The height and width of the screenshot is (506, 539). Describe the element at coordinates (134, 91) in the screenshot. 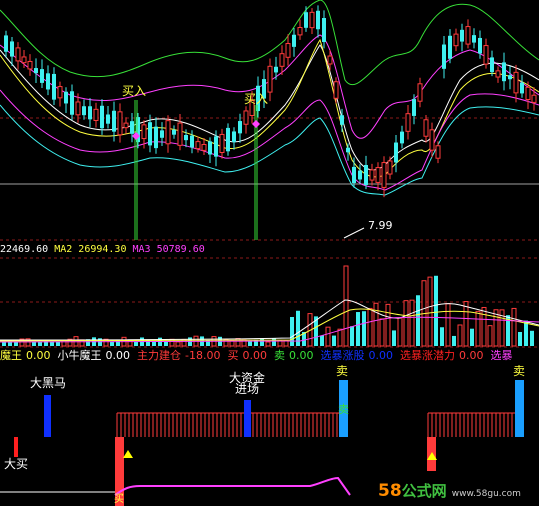

I see `buy-label-1: 买入` at that location.